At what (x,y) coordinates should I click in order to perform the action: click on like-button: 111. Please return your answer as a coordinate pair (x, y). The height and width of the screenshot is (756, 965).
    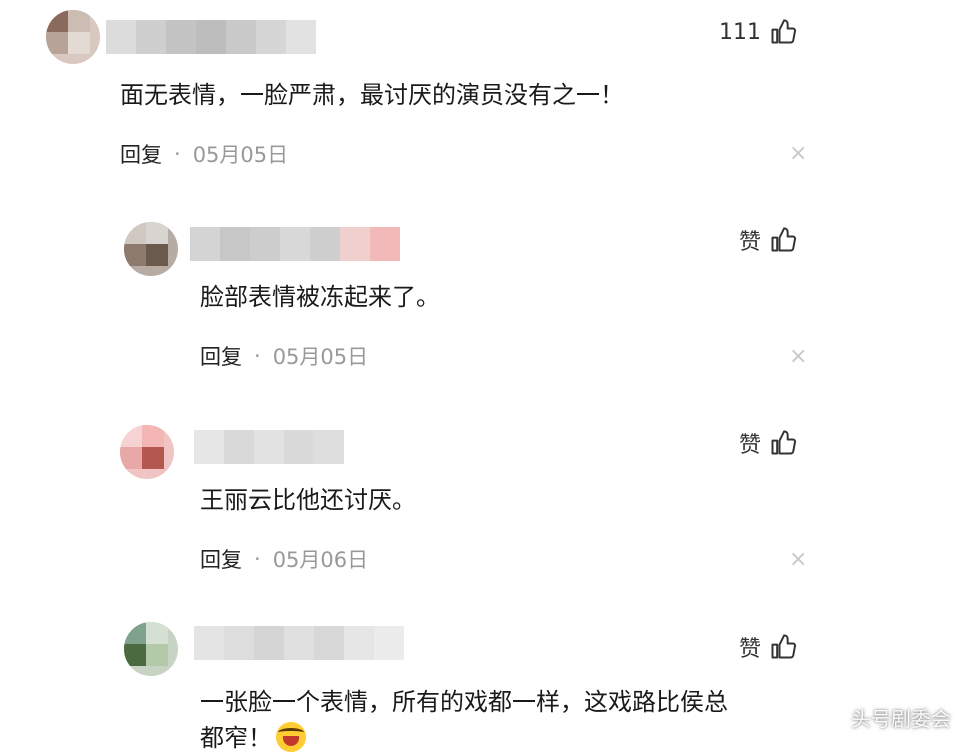
    Looking at the image, I should click on (758, 32).